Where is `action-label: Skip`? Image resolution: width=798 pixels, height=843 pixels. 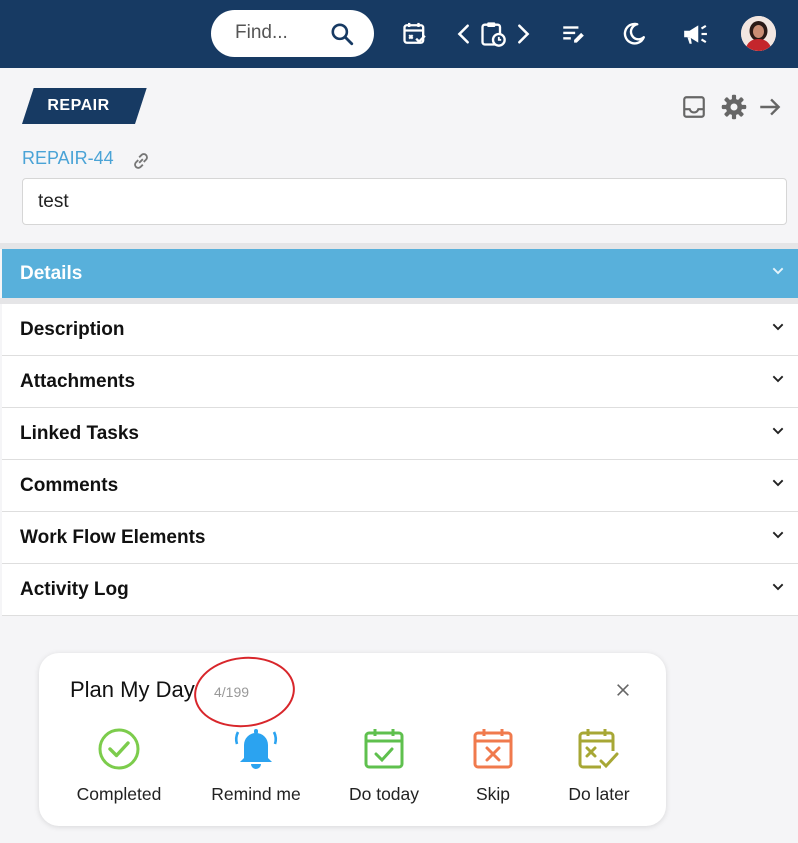 action-label: Skip is located at coordinates (493, 794).